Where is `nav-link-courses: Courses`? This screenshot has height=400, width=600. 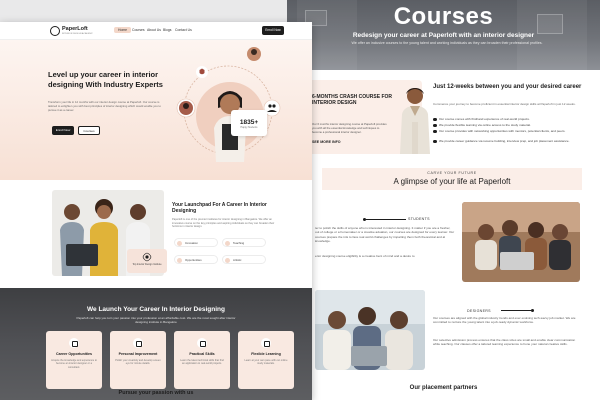 nav-link-courses: Courses is located at coordinates (138, 30).